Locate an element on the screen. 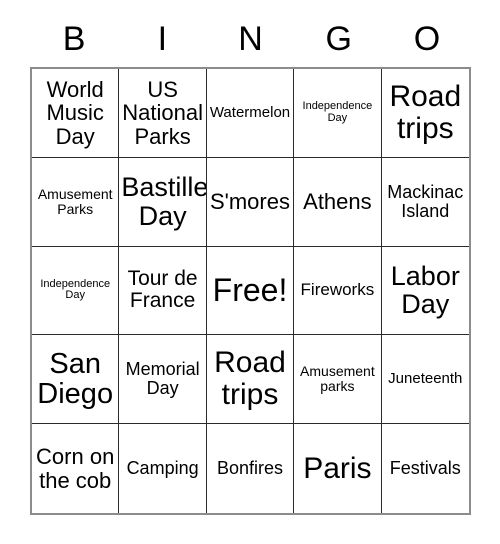 The width and height of the screenshot is (500, 544). bingo-cell-label: San Diego is located at coordinates (75, 379).